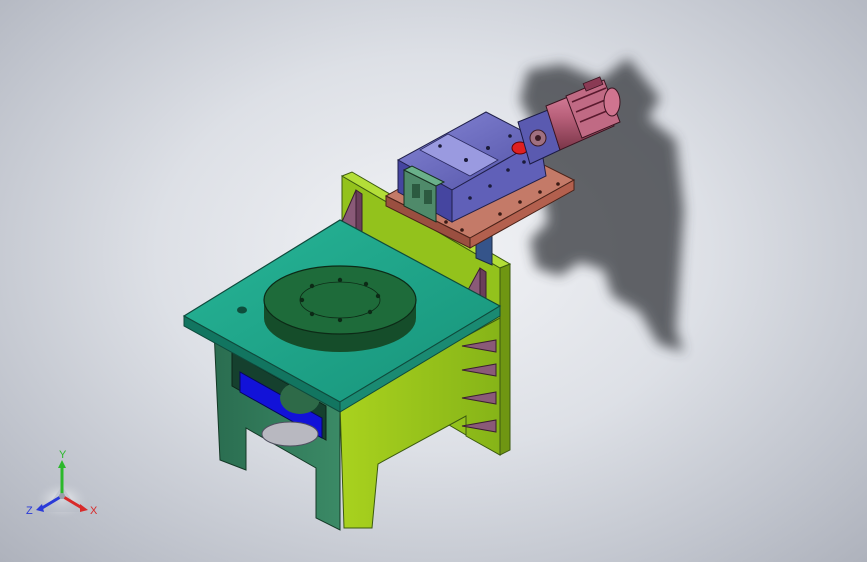 The height and width of the screenshot is (562, 867). I want to click on triad-y-label: Y, so click(63, 455).